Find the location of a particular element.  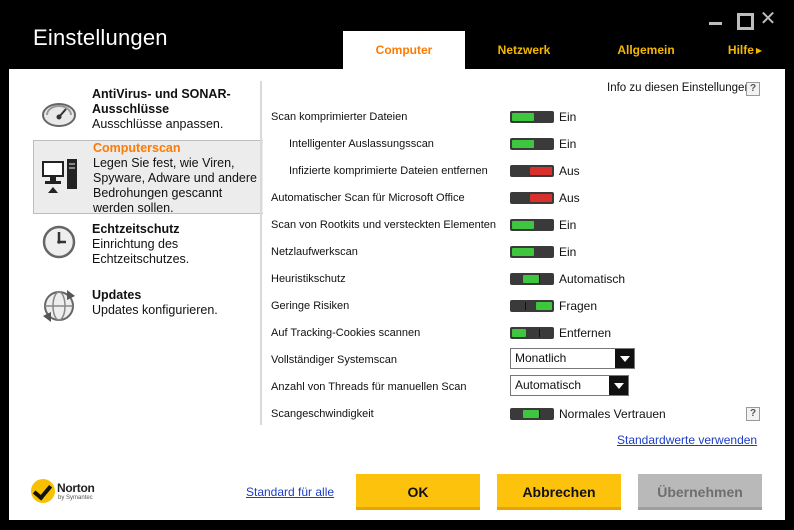

sidebar-item-text: Updates Updates konfigurieren. is located at coordinates (177, 303).